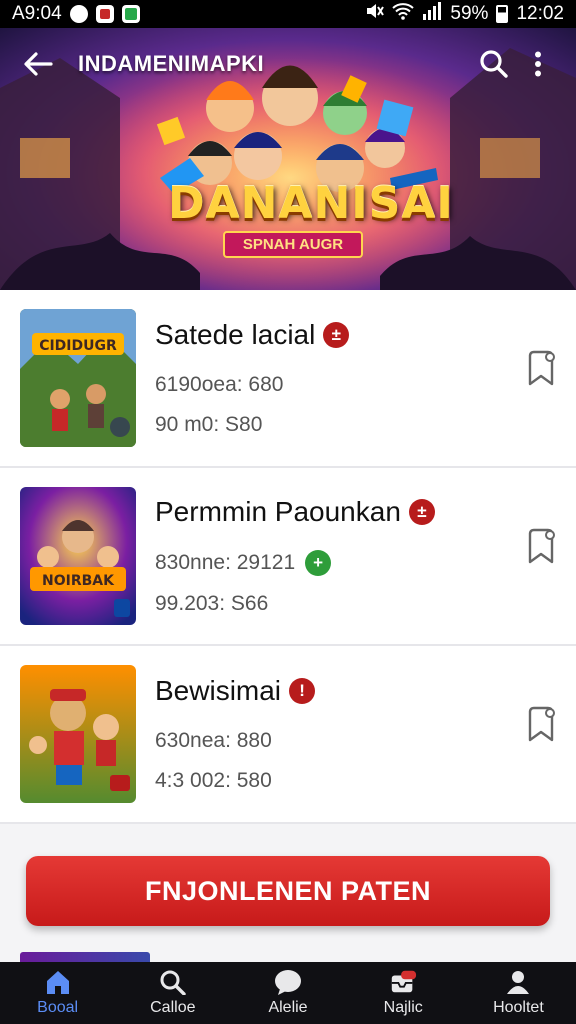 Image resolution: width=576 pixels, height=1024 pixels. I want to click on card-body: Bewisimai ! 630nea: 880 4:3 002: 580, so click(365, 734).